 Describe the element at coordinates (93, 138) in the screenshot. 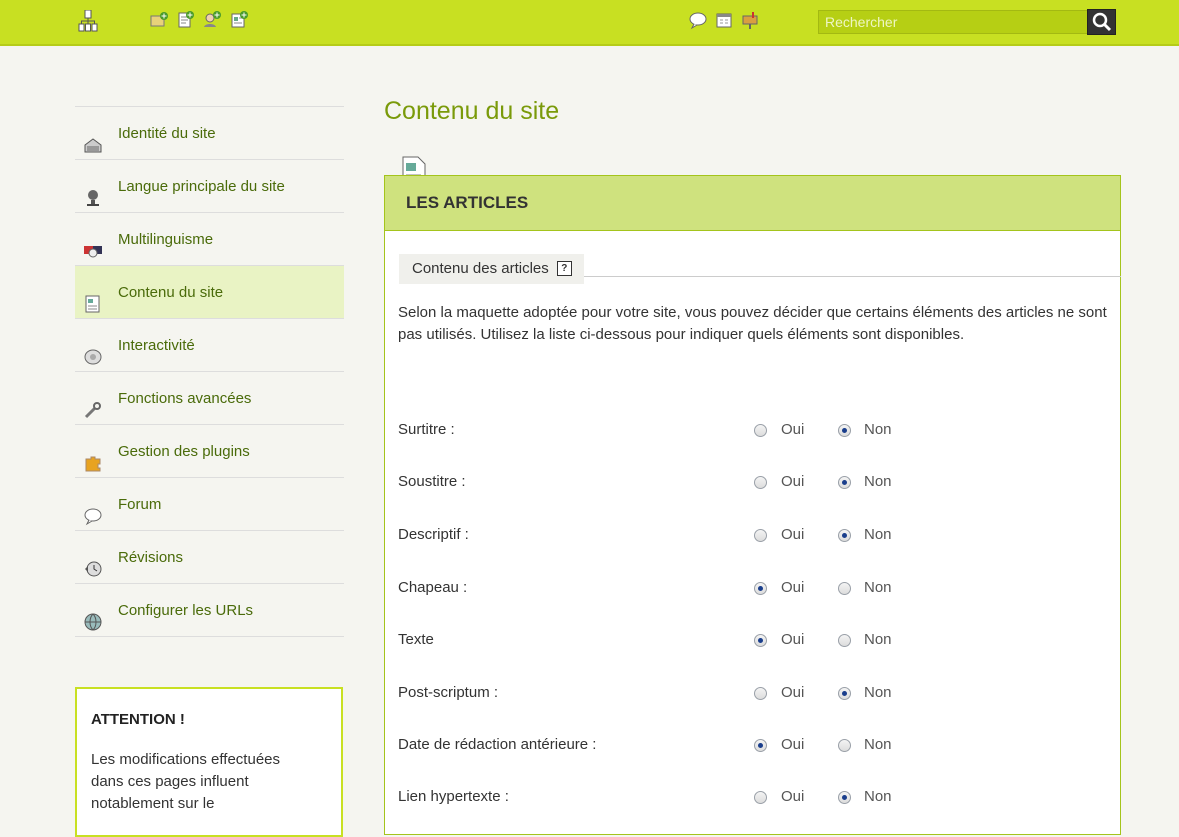

I see `identity-icon` at that location.